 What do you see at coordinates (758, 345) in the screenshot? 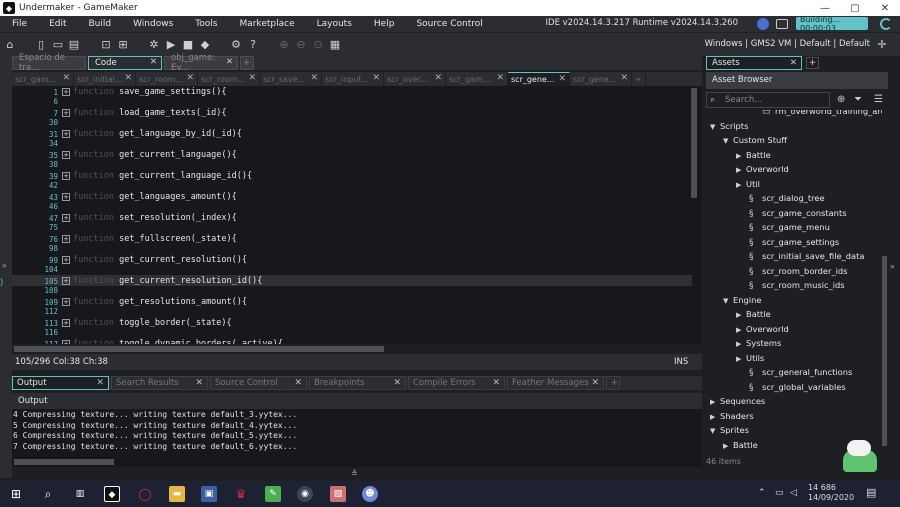
I see `asset-tree-item: ▶ Systems` at bounding box center [758, 345].